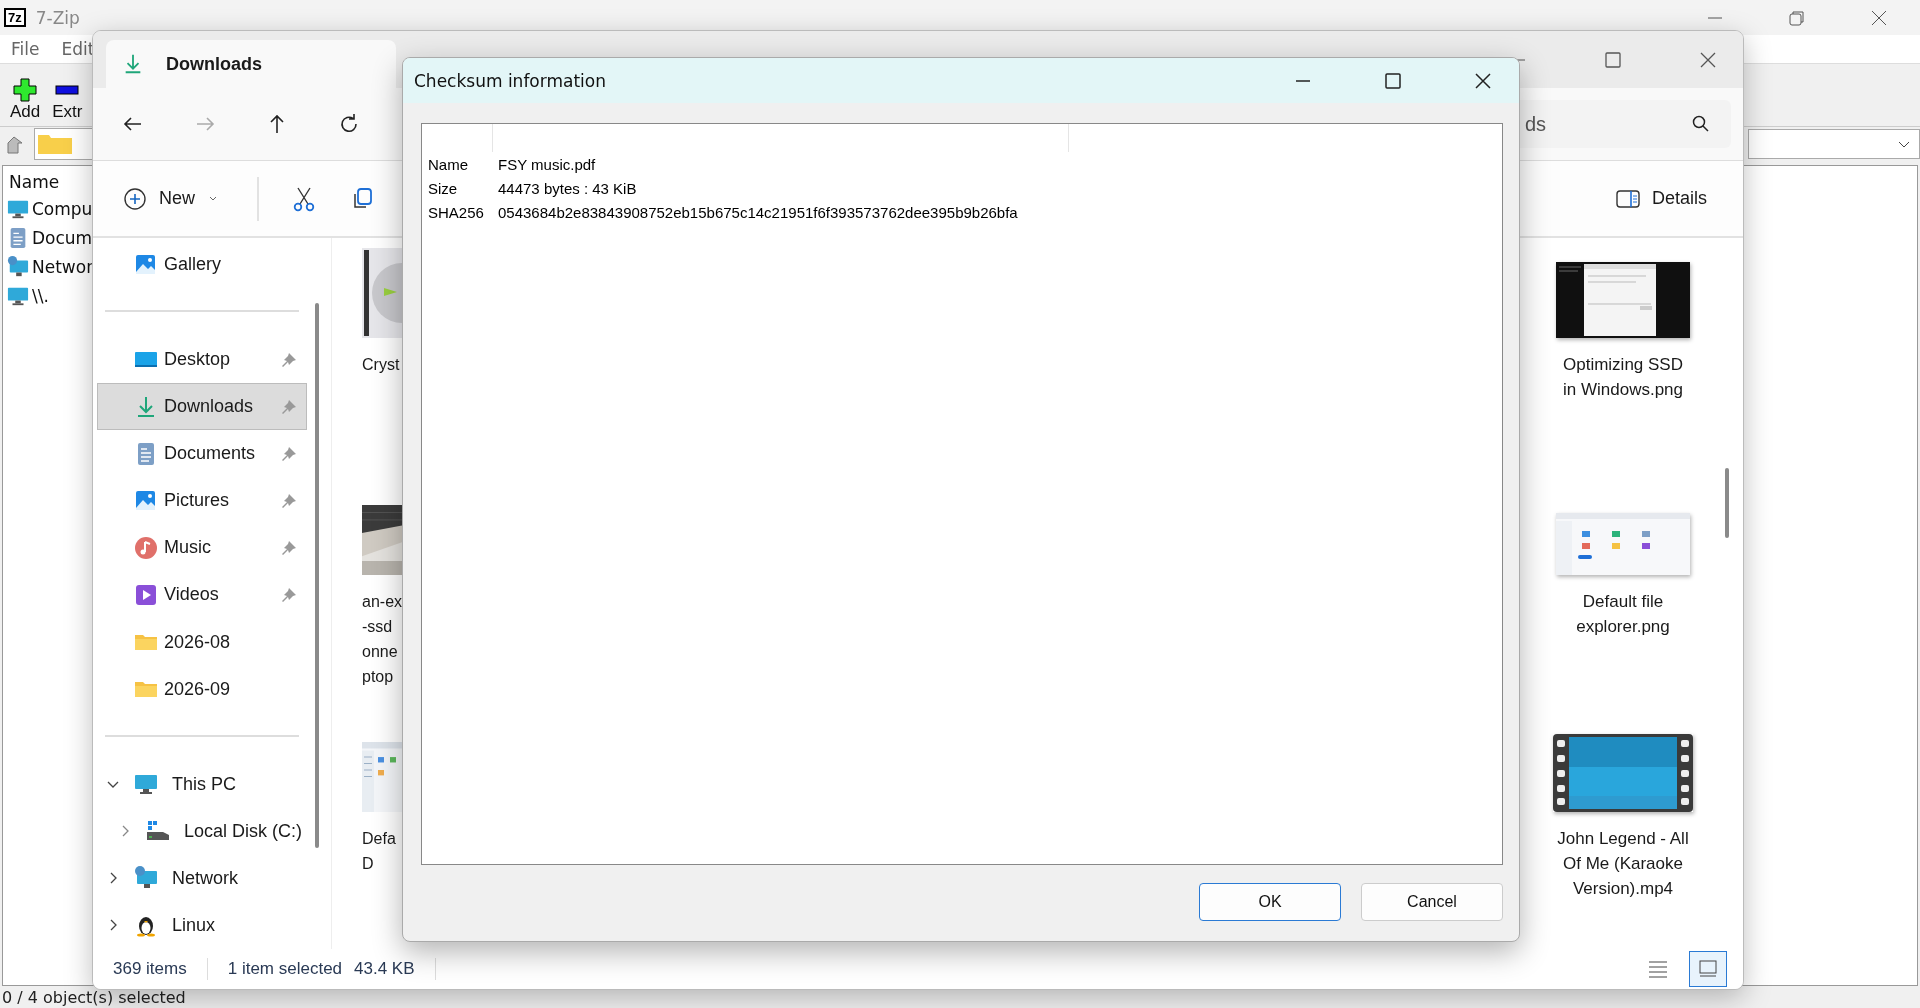 This screenshot has width=1920, height=1008. I want to click on selection-size: 43.4 KB, so click(384, 969).